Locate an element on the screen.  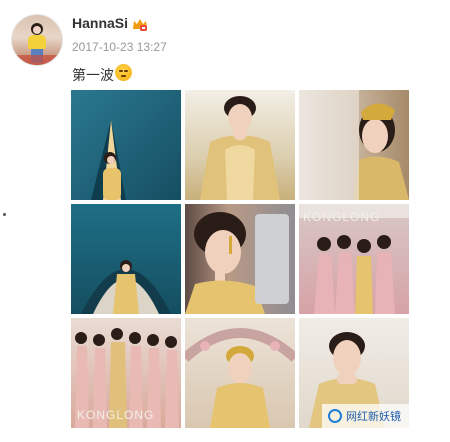
username: HannaSi is located at coordinates (100, 23).